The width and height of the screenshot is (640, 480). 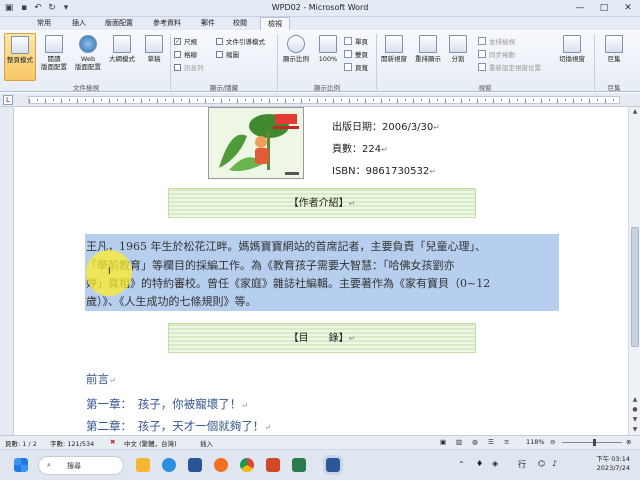 I want to click on vertical-scrollbar: ▲ ▲ ● ▼ ▼, so click(x=634, y=271).